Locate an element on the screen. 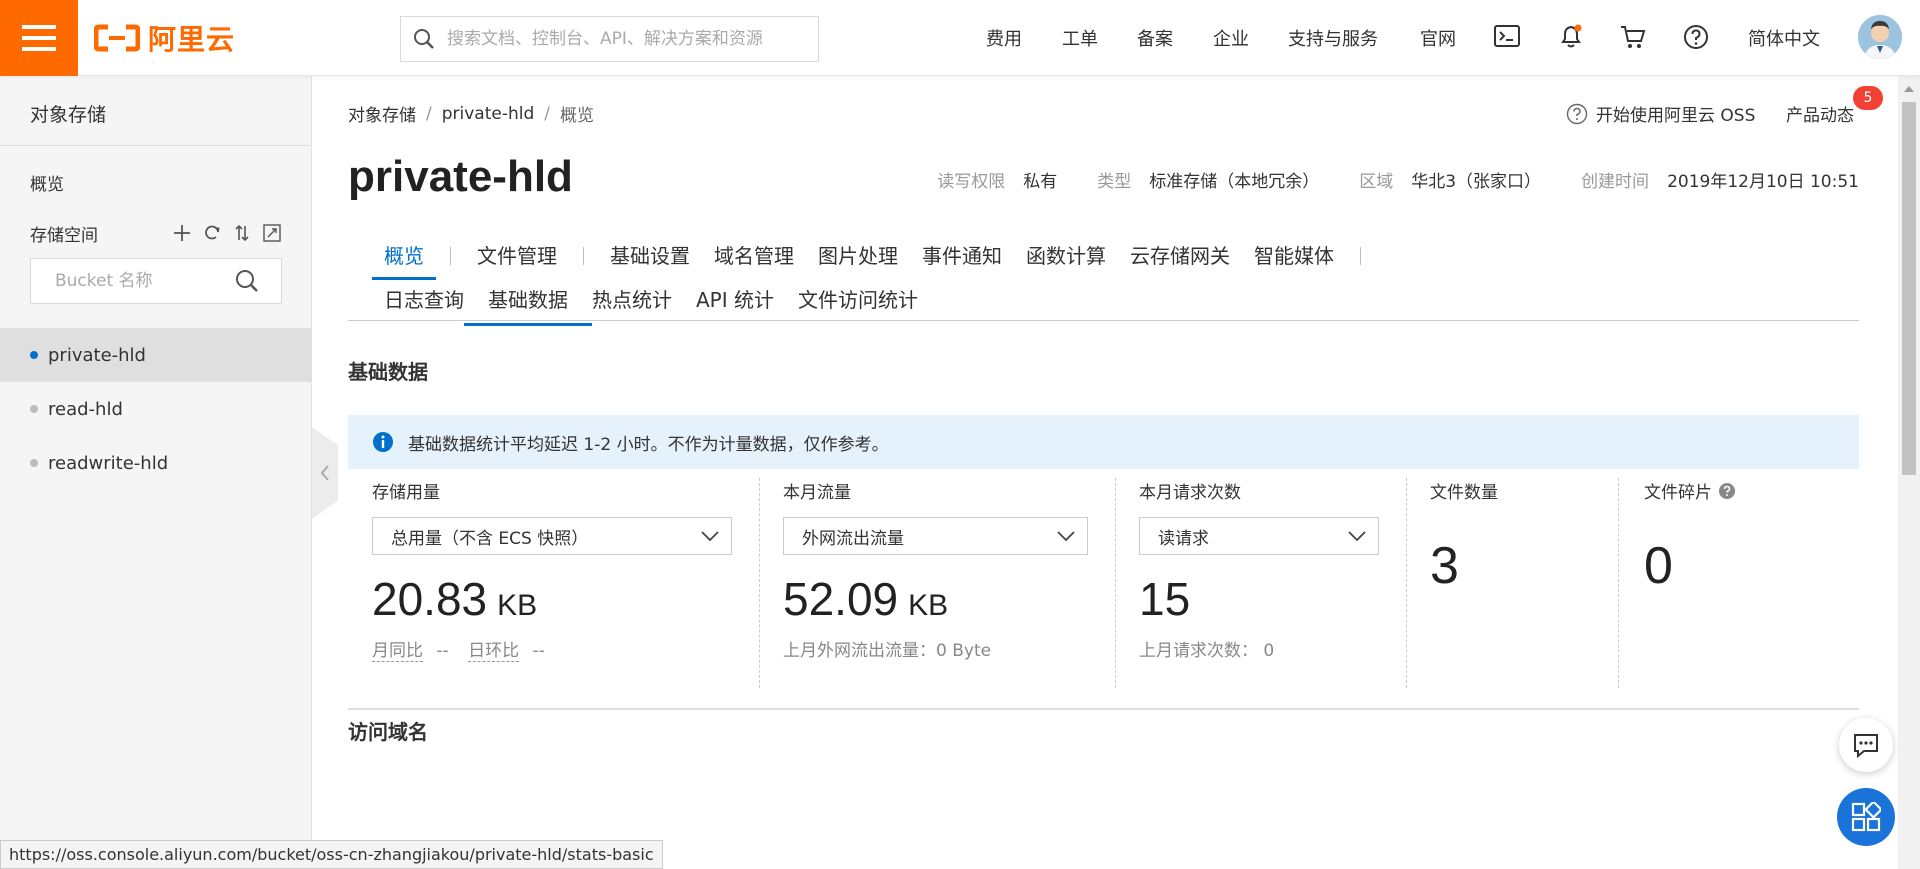  bucket-name: read-hld is located at coordinates (85, 409).